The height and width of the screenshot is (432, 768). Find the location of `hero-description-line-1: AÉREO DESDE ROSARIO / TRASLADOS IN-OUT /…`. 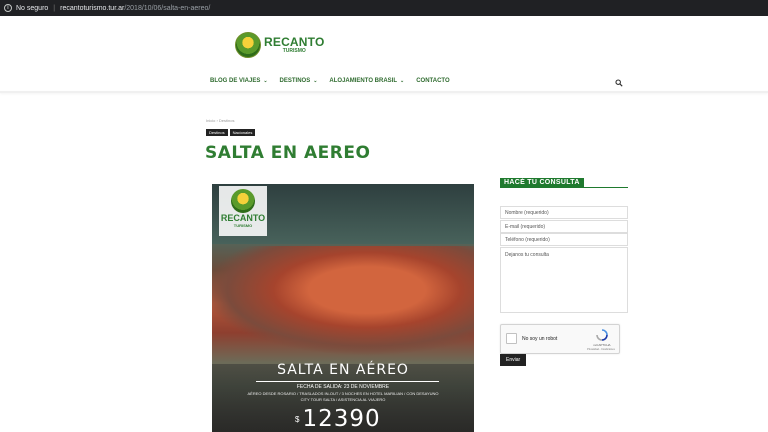

hero-description-line-1: AÉREO DESDE ROSARIO / TRASLADOS IN-OUT /… is located at coordinates (343, 393).